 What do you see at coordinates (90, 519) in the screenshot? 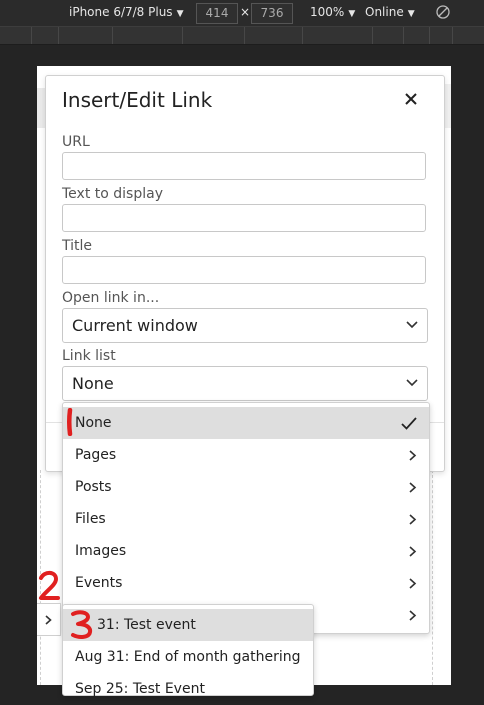
I see `menu-item-label: Files` at bounding box center [90, 519].